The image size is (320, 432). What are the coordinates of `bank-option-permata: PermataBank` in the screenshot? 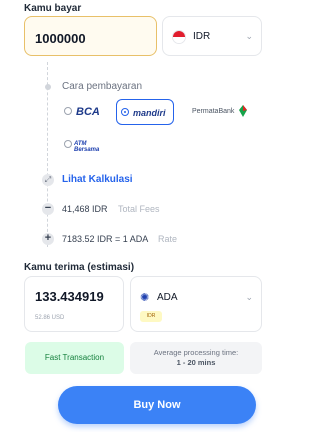 It's located at (214, 112).